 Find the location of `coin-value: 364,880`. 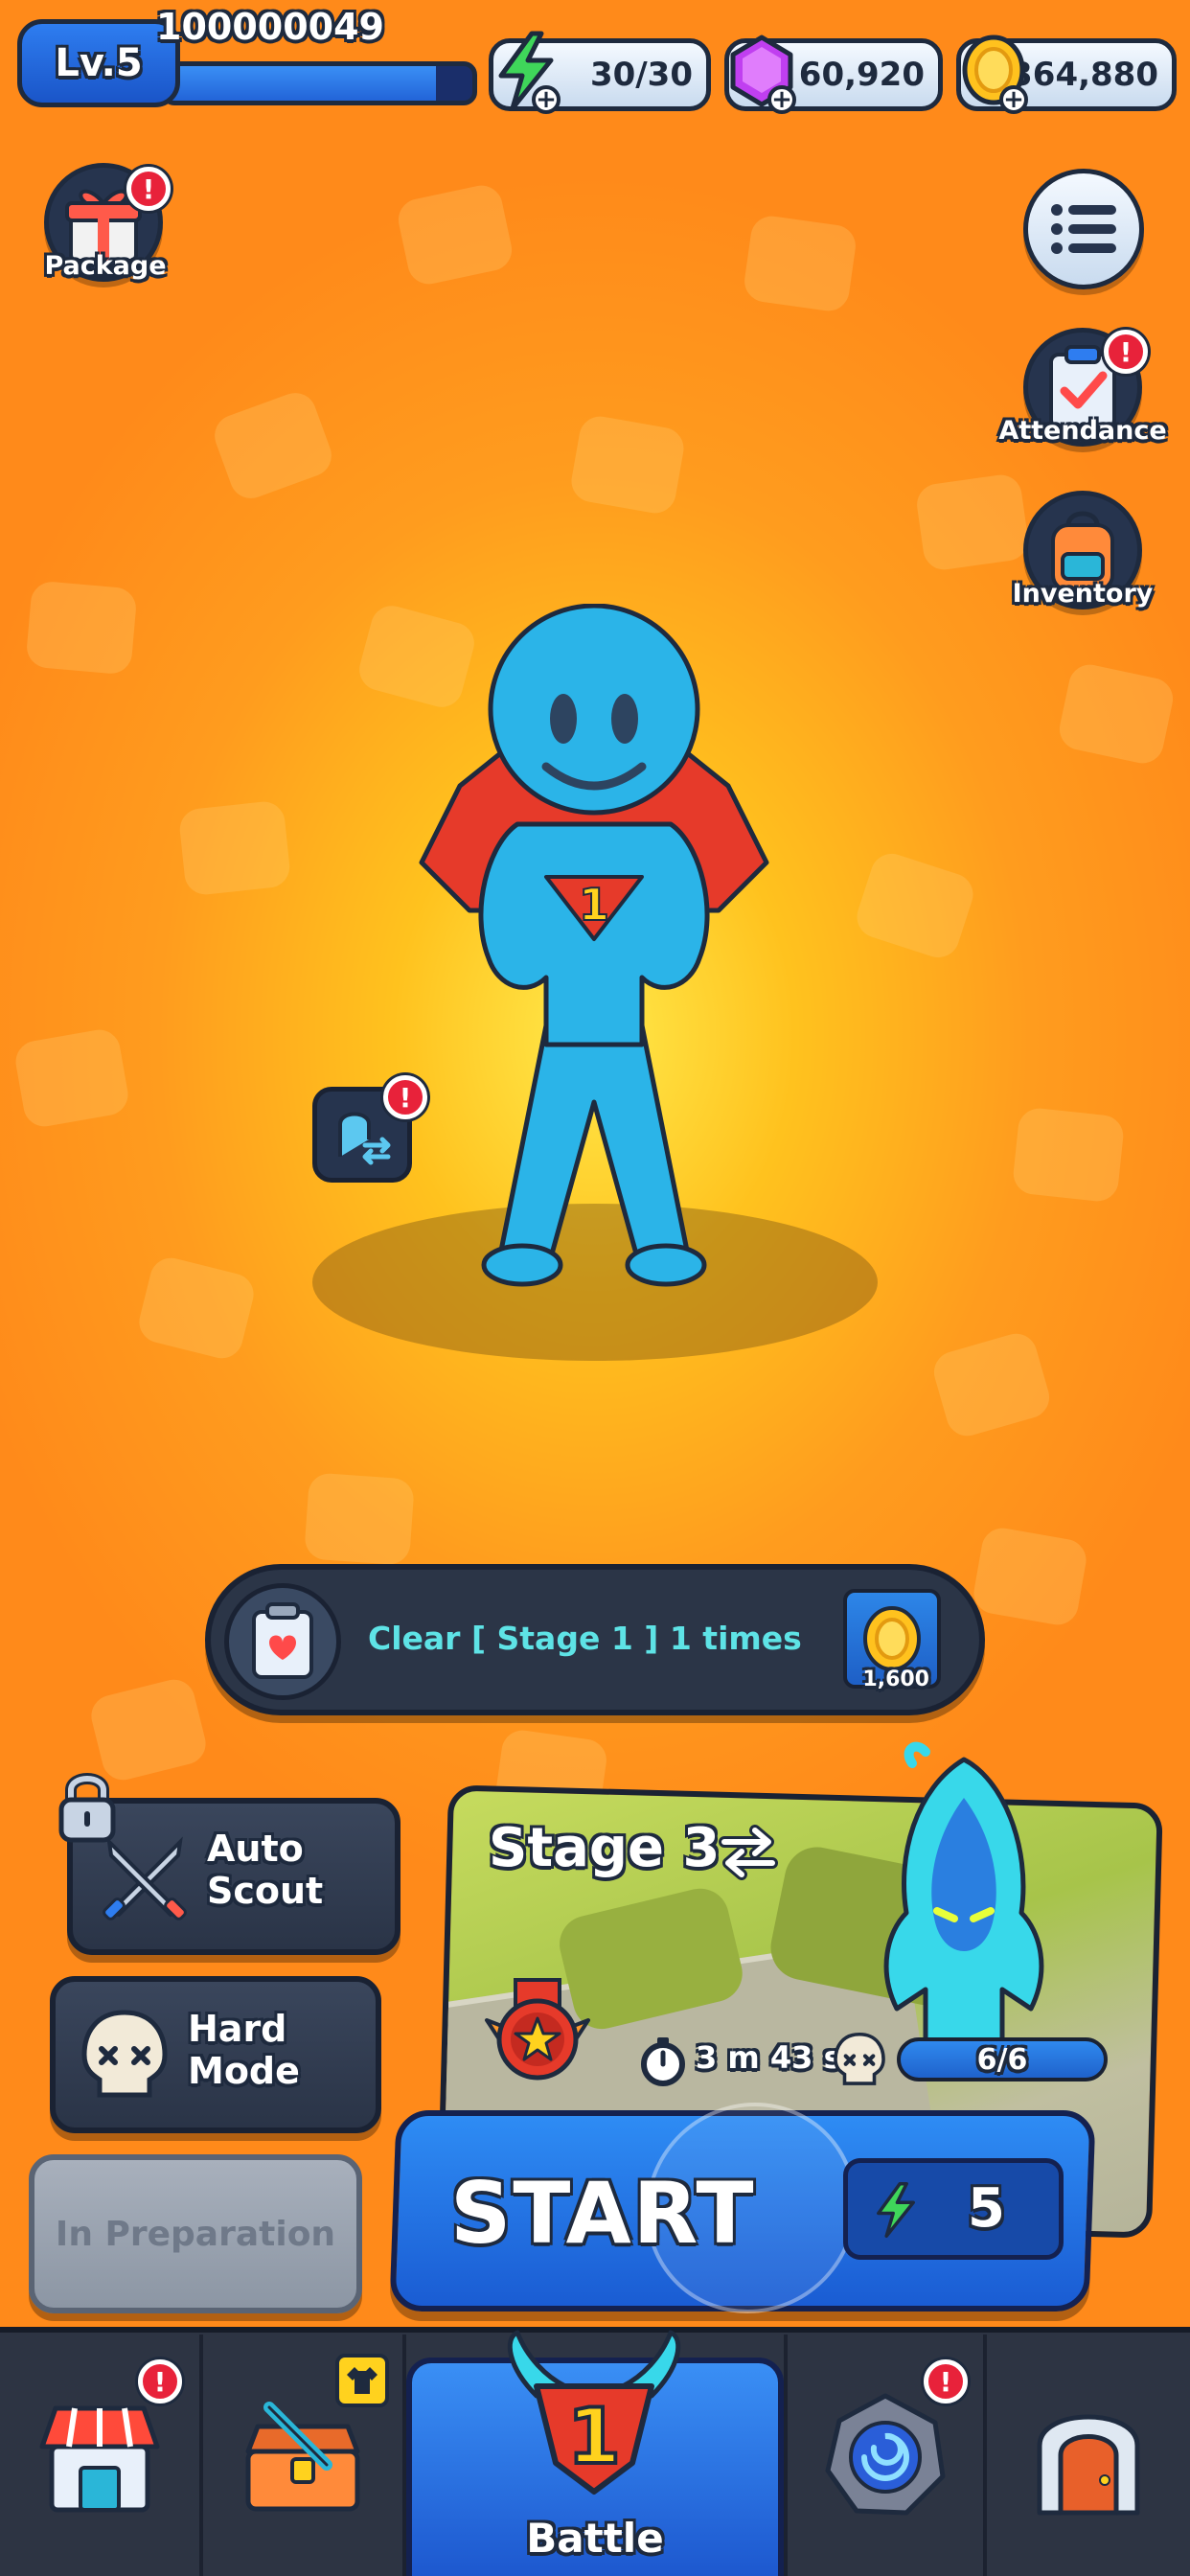

coin-value: 364,880 is located at coordinates (1084, 75).